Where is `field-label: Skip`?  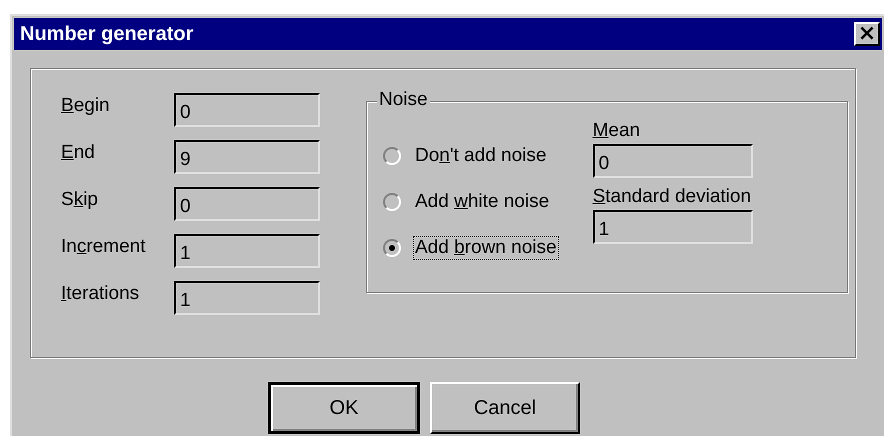 field-label: Skip is located at coordinates (80, 199).